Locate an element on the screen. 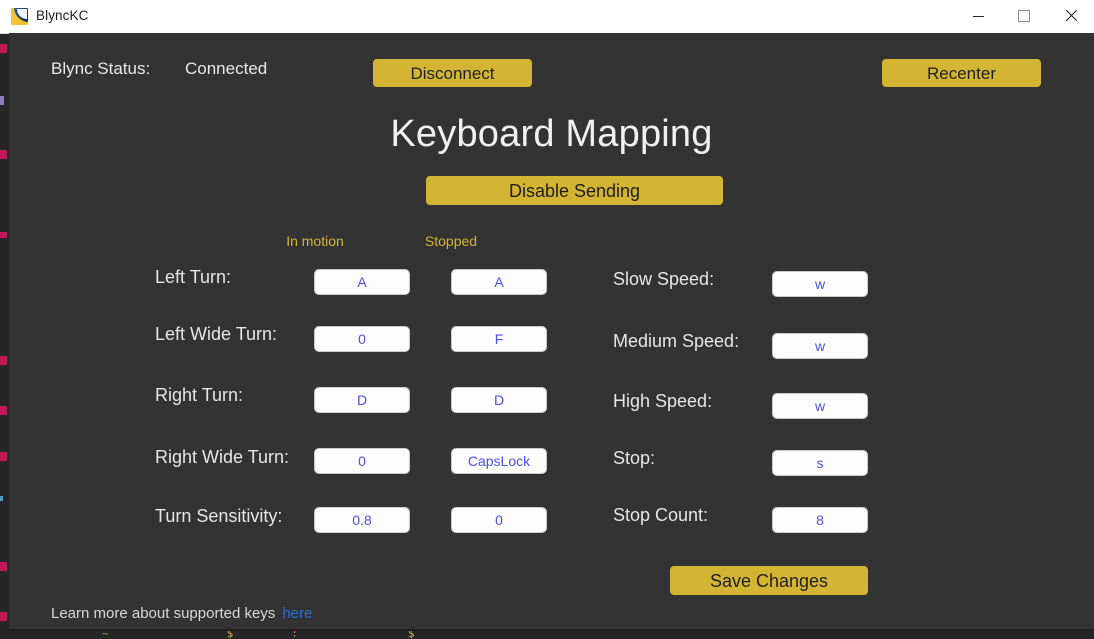 This screenshot has height=639, width=1094. input-left-wide-turn-in-motion: 0 is located at coordinates (362, 339).